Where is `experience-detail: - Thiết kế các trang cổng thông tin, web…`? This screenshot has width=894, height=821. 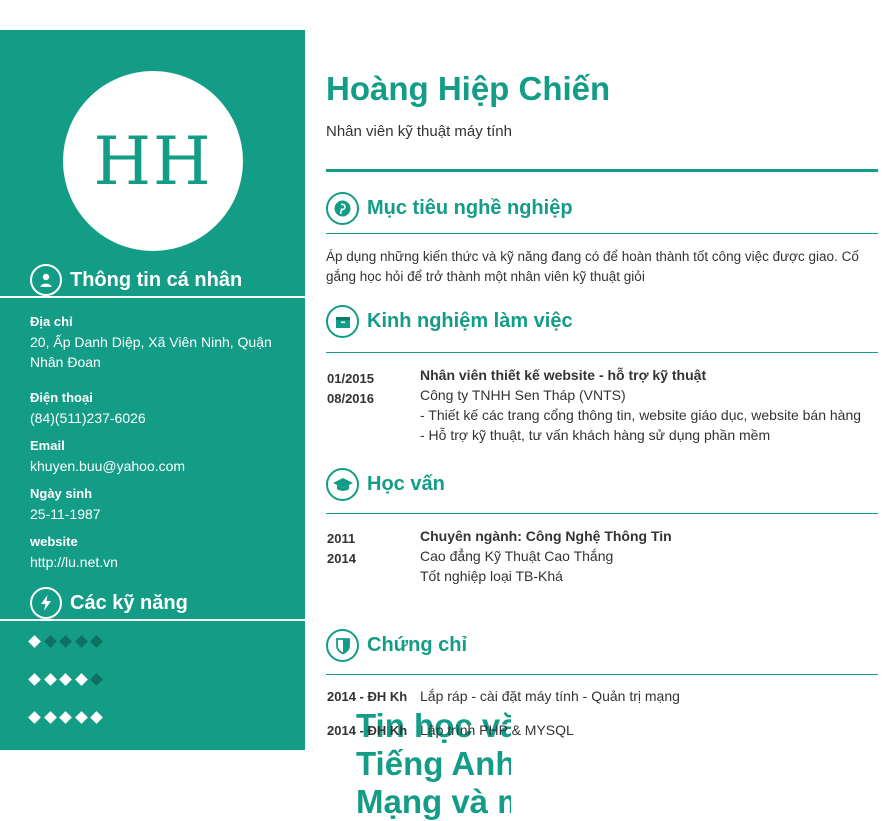
experience-detail: - Thiết kế các trang cổng thông tin, web… is located at coordinates (641, 415).